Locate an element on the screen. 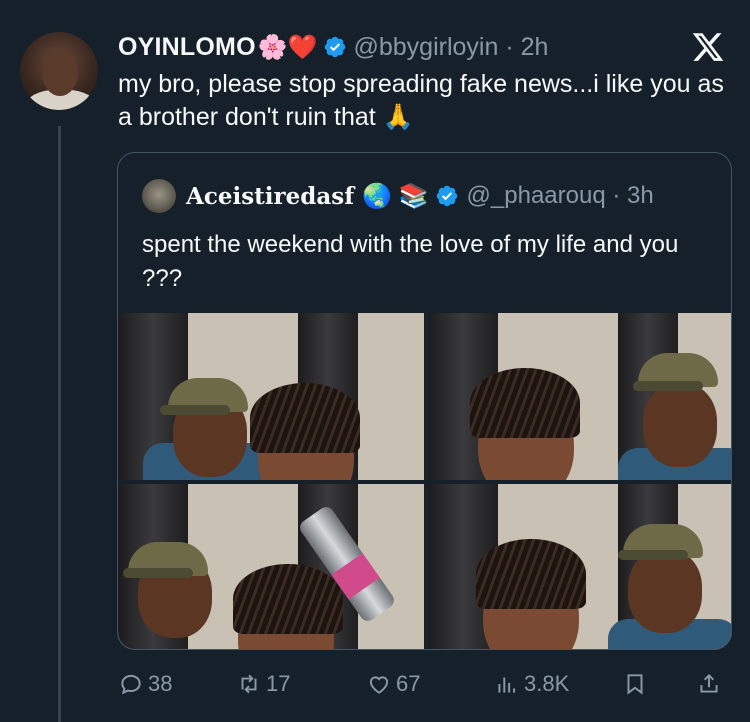 This screenshot has height=722, width=750. avatar is located at coordinates (59, 71).